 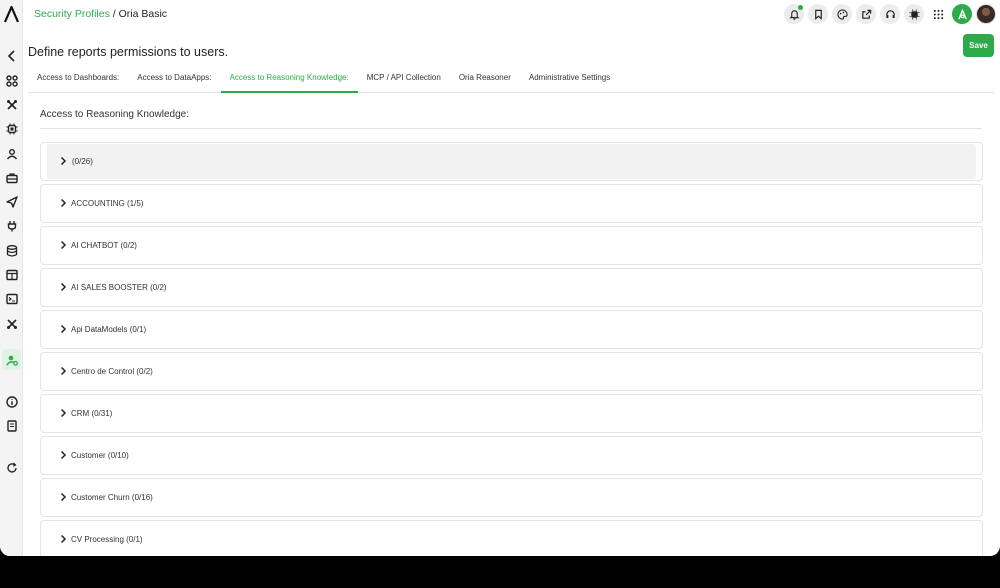 What do you see at coordinates (11, 80) in the screenshot?
I see `dashboard-grid-icon` at bounding box center [11, 80].